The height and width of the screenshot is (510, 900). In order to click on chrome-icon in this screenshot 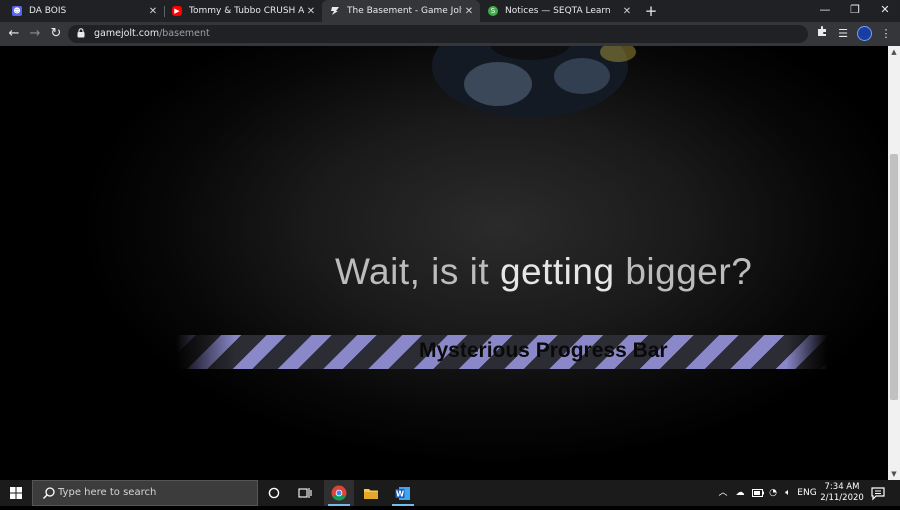, I will do `click(339, 493)`.